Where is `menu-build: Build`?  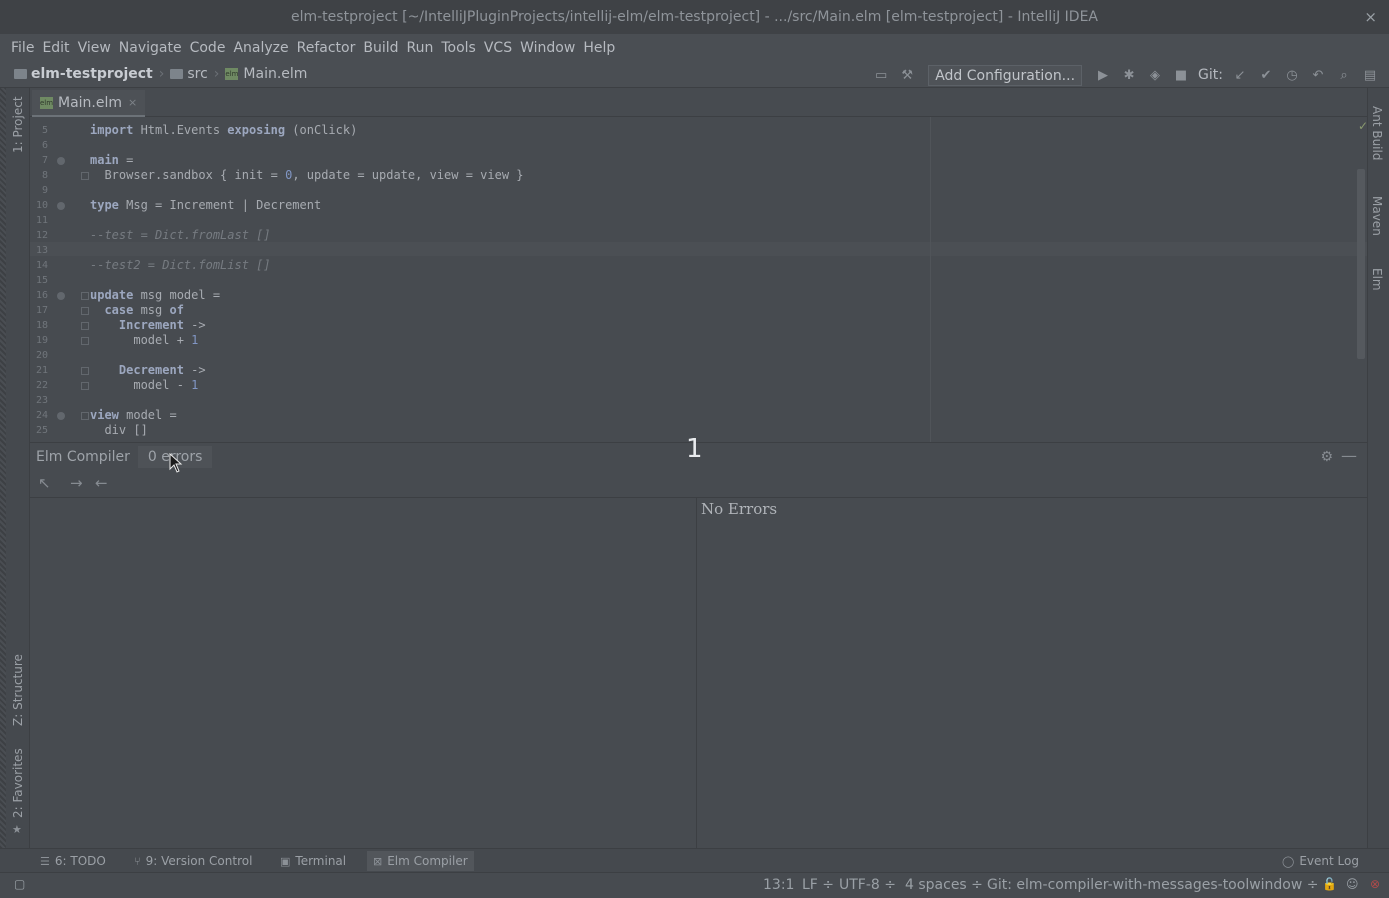 menu-build: Build is located at coordinates (380, 48).